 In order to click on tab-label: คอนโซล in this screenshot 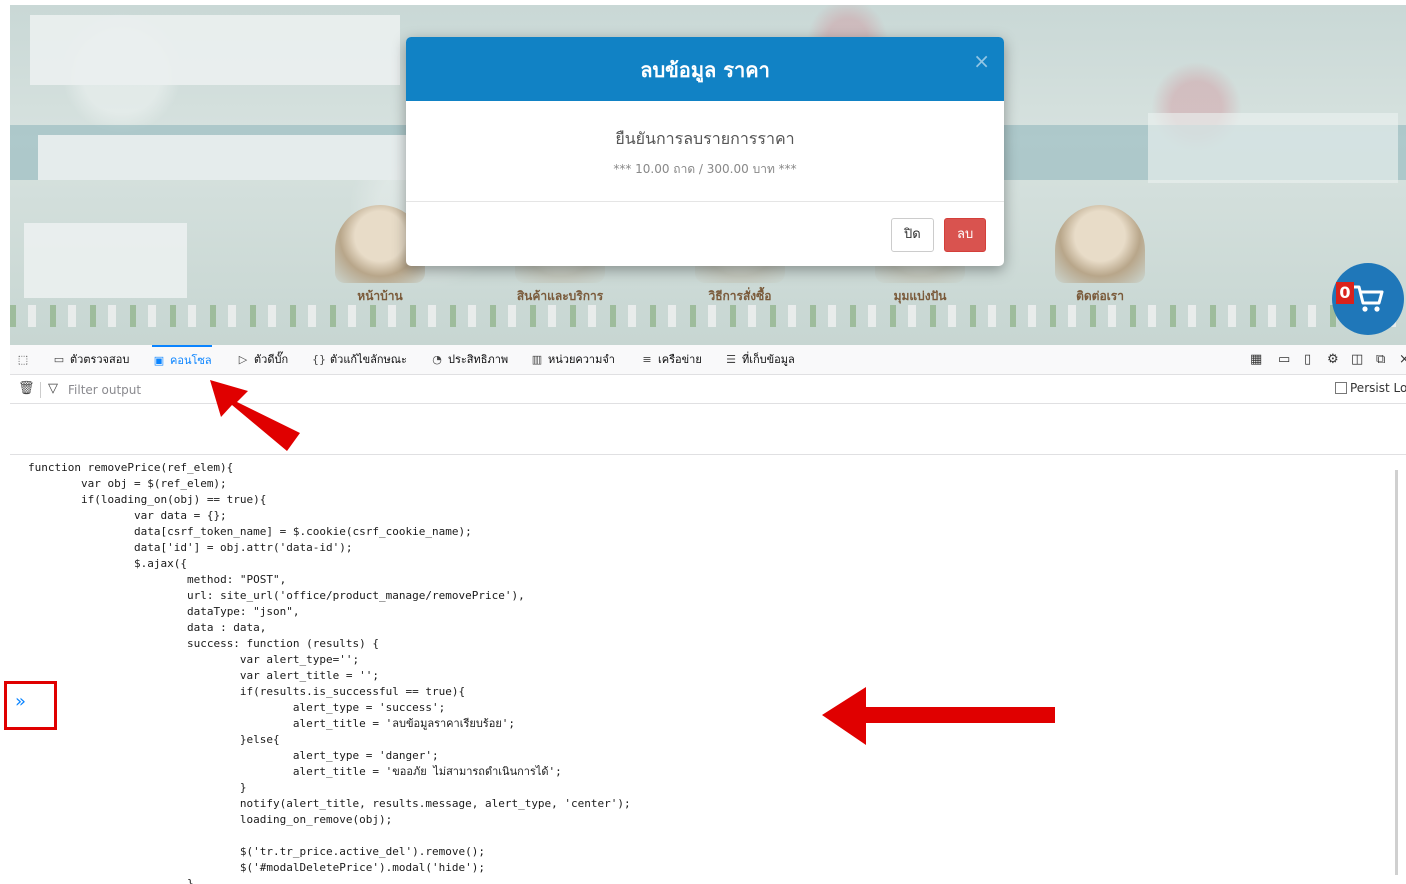, I will do `click(191, 360)`.